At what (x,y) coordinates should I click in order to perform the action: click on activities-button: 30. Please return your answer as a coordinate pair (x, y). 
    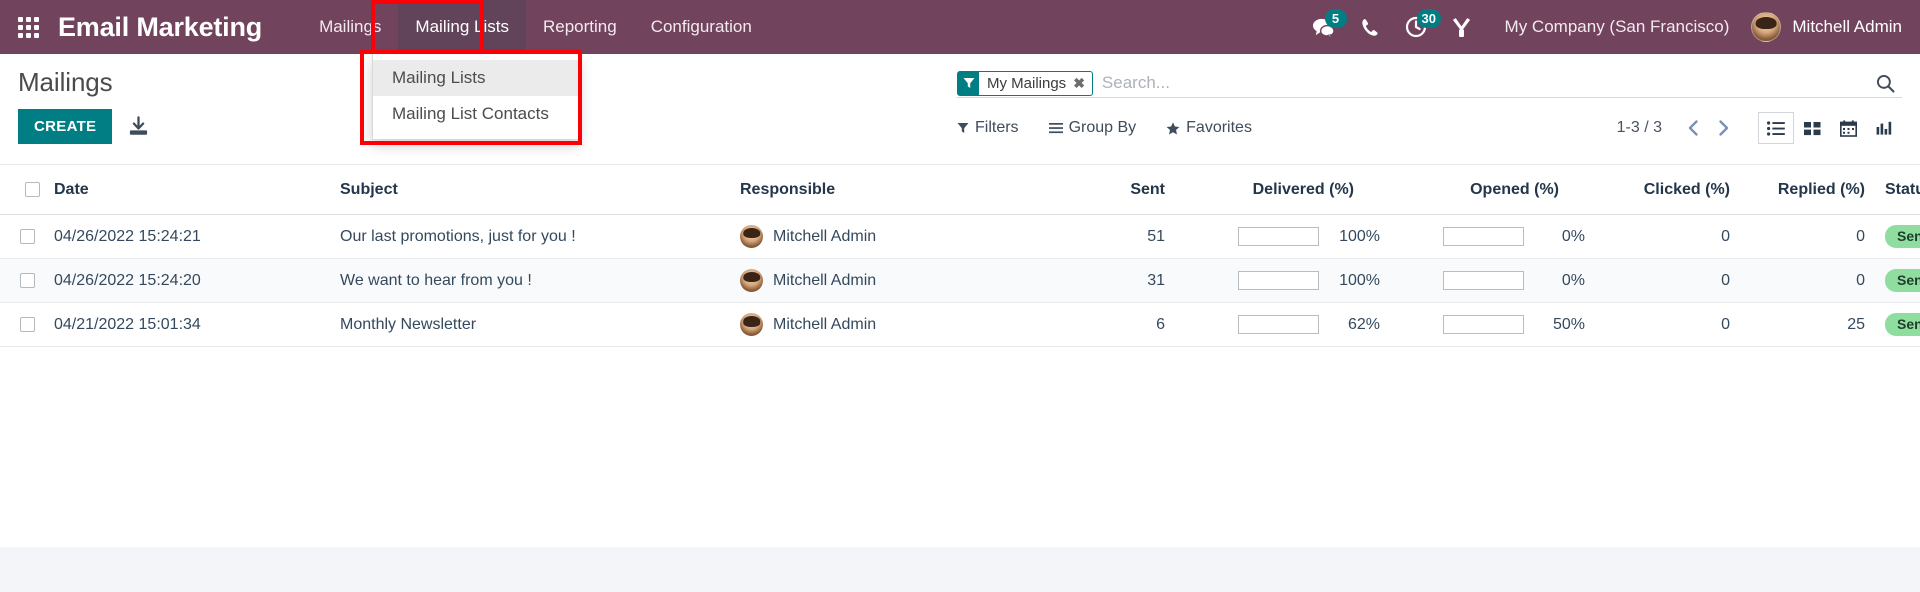
    Looking at the image, I should click on (1417, 27).